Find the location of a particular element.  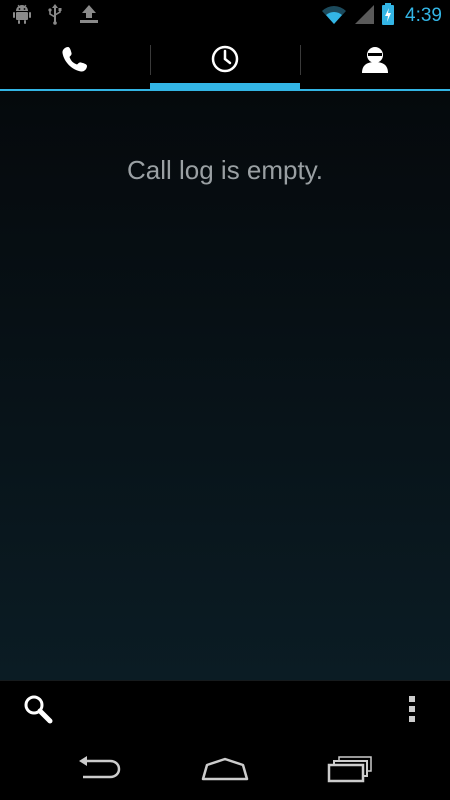

clock-icon is located at coordinates (225, 61).